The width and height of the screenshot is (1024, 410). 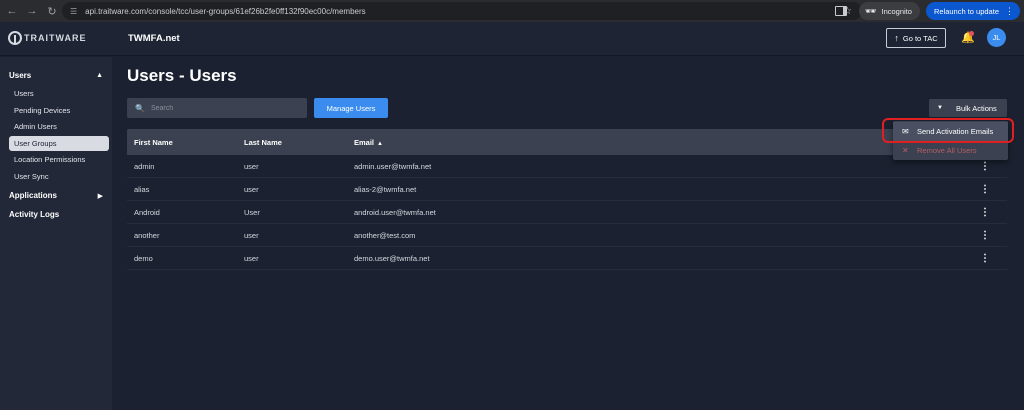 What do you see at coordinates (147, 235) in the screenshot?
I see `cell-first-name: another` at bounding box center [147, 235].